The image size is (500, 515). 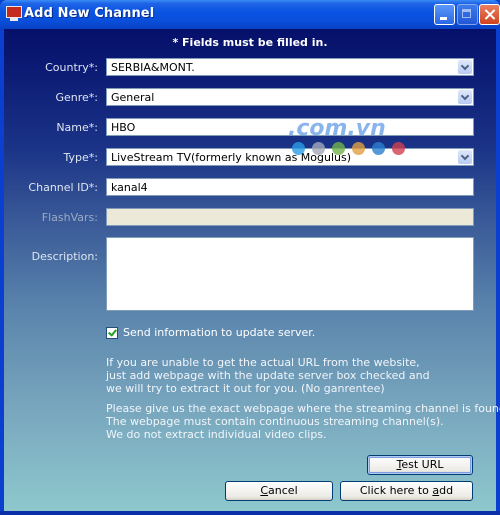 What do you see at coordinates (283, 490) in the screenshot?
I see `cancel-label: ancel` at bounding box center [283, 490].